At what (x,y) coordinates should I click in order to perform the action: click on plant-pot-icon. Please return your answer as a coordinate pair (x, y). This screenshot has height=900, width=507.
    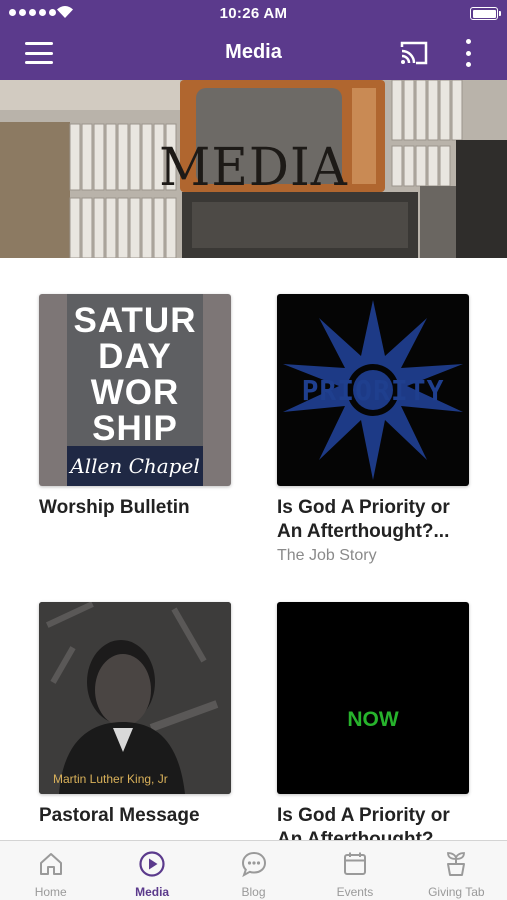
    Looking at the image, I should click on (456, 864).